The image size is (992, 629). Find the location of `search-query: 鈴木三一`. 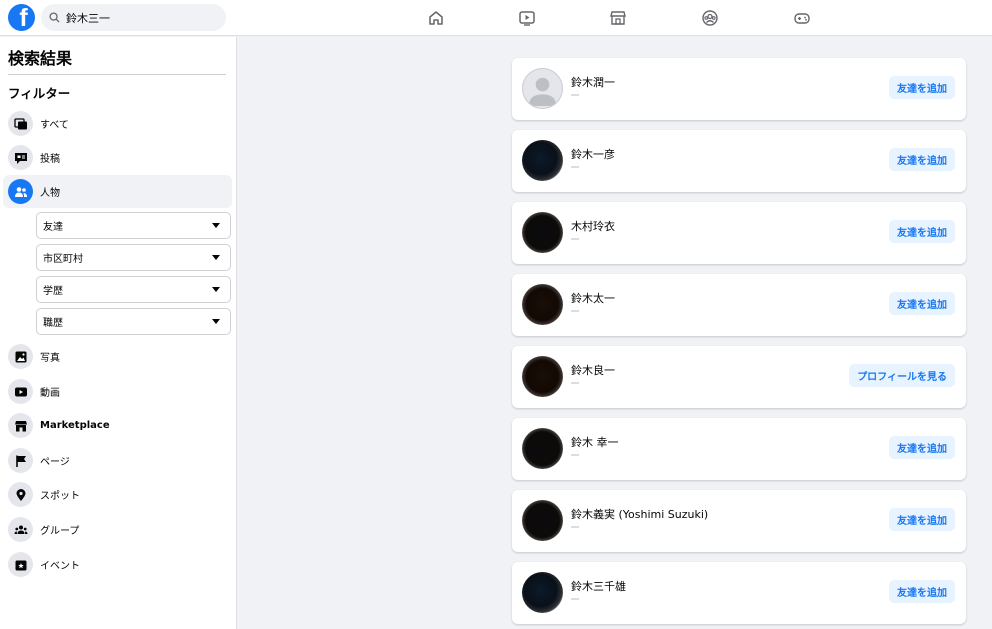

search-query: 鈴木三一 is located at coordinates (88, 18).